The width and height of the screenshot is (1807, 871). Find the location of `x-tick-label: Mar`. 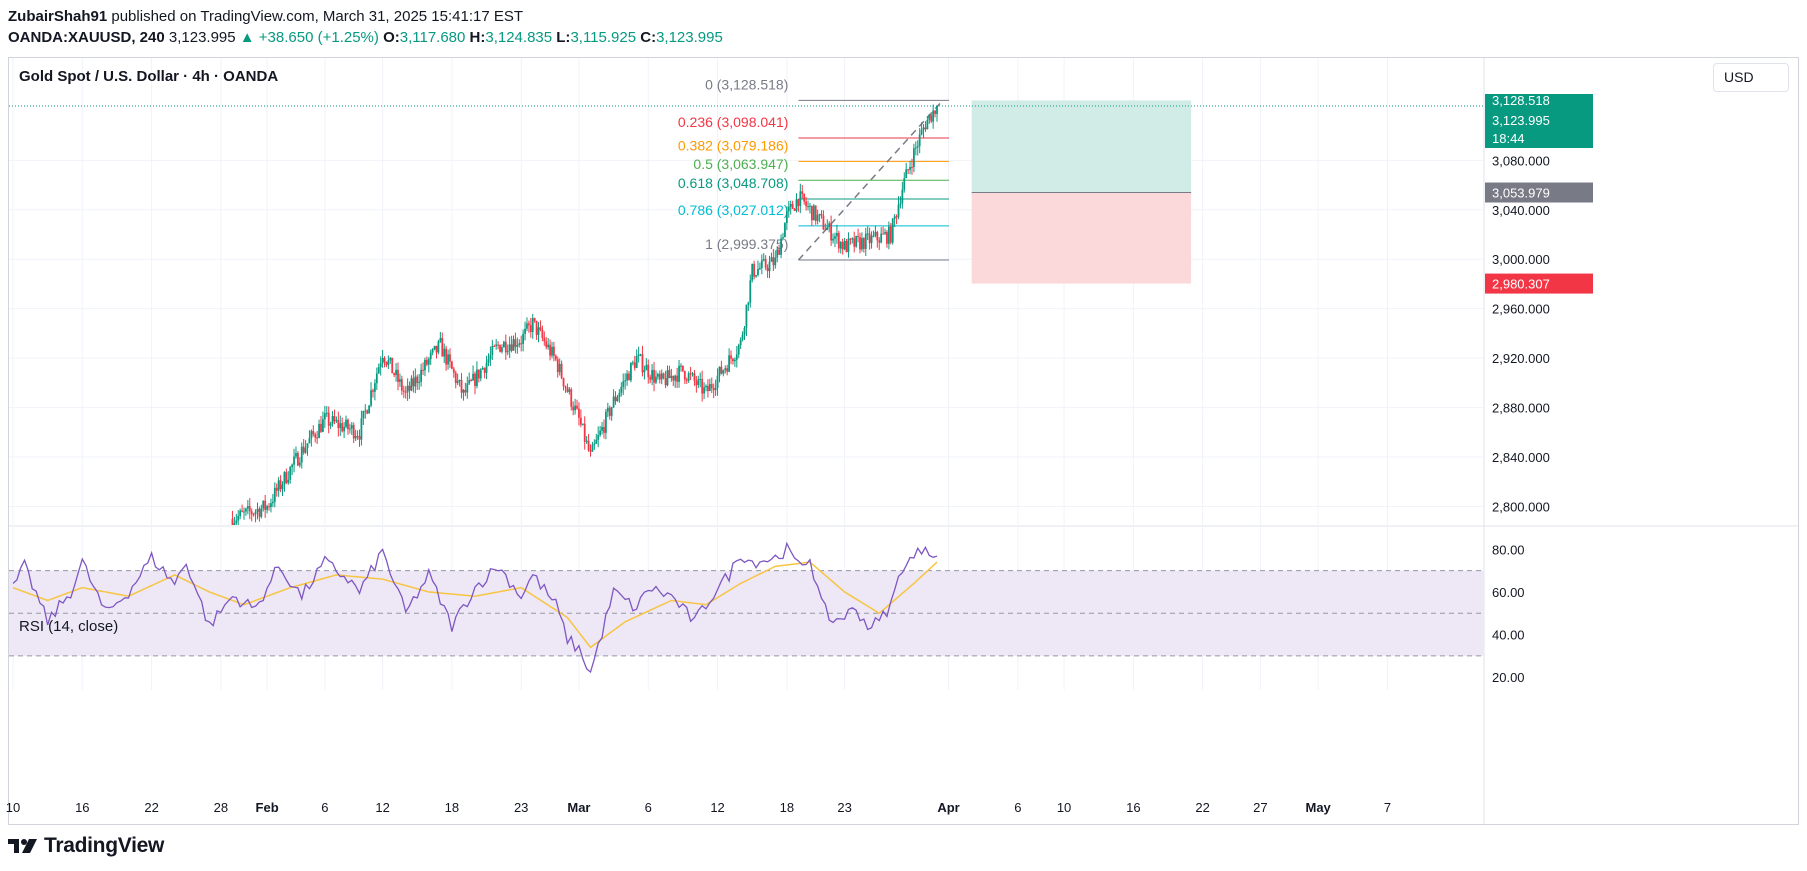

x-tick-label: Mar is located at coordinates (578, 807).